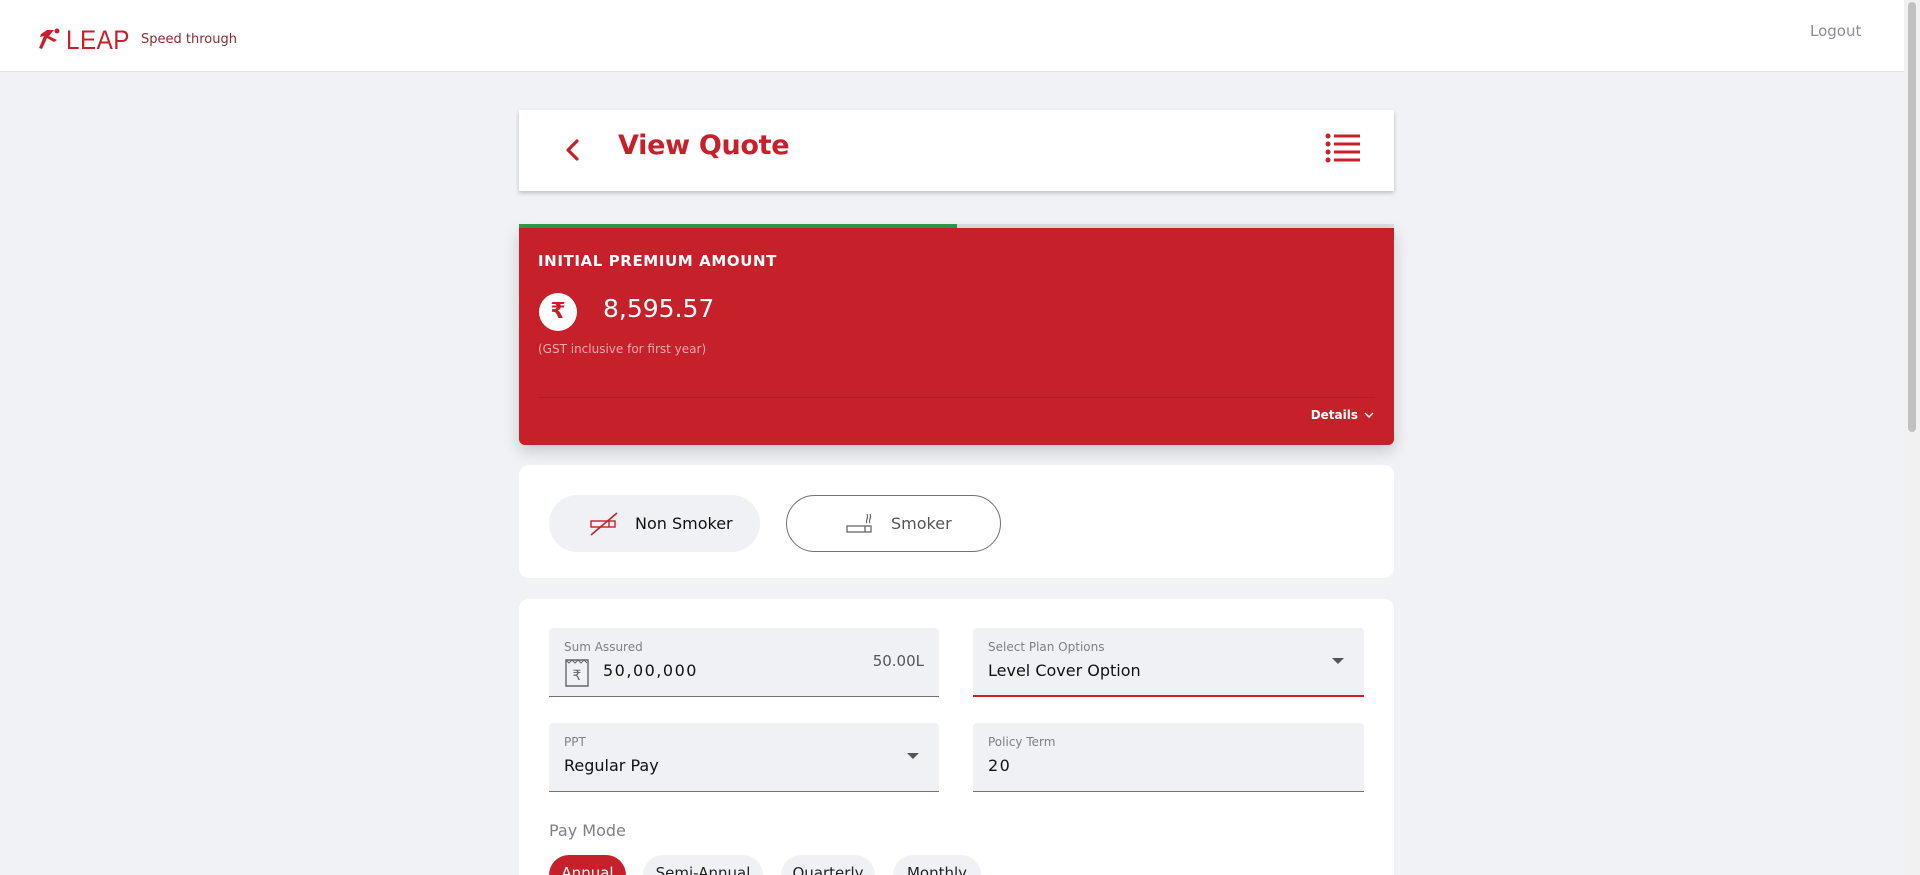  I want to click on sum-assured-value: 50,00,000, so click(650, 670).